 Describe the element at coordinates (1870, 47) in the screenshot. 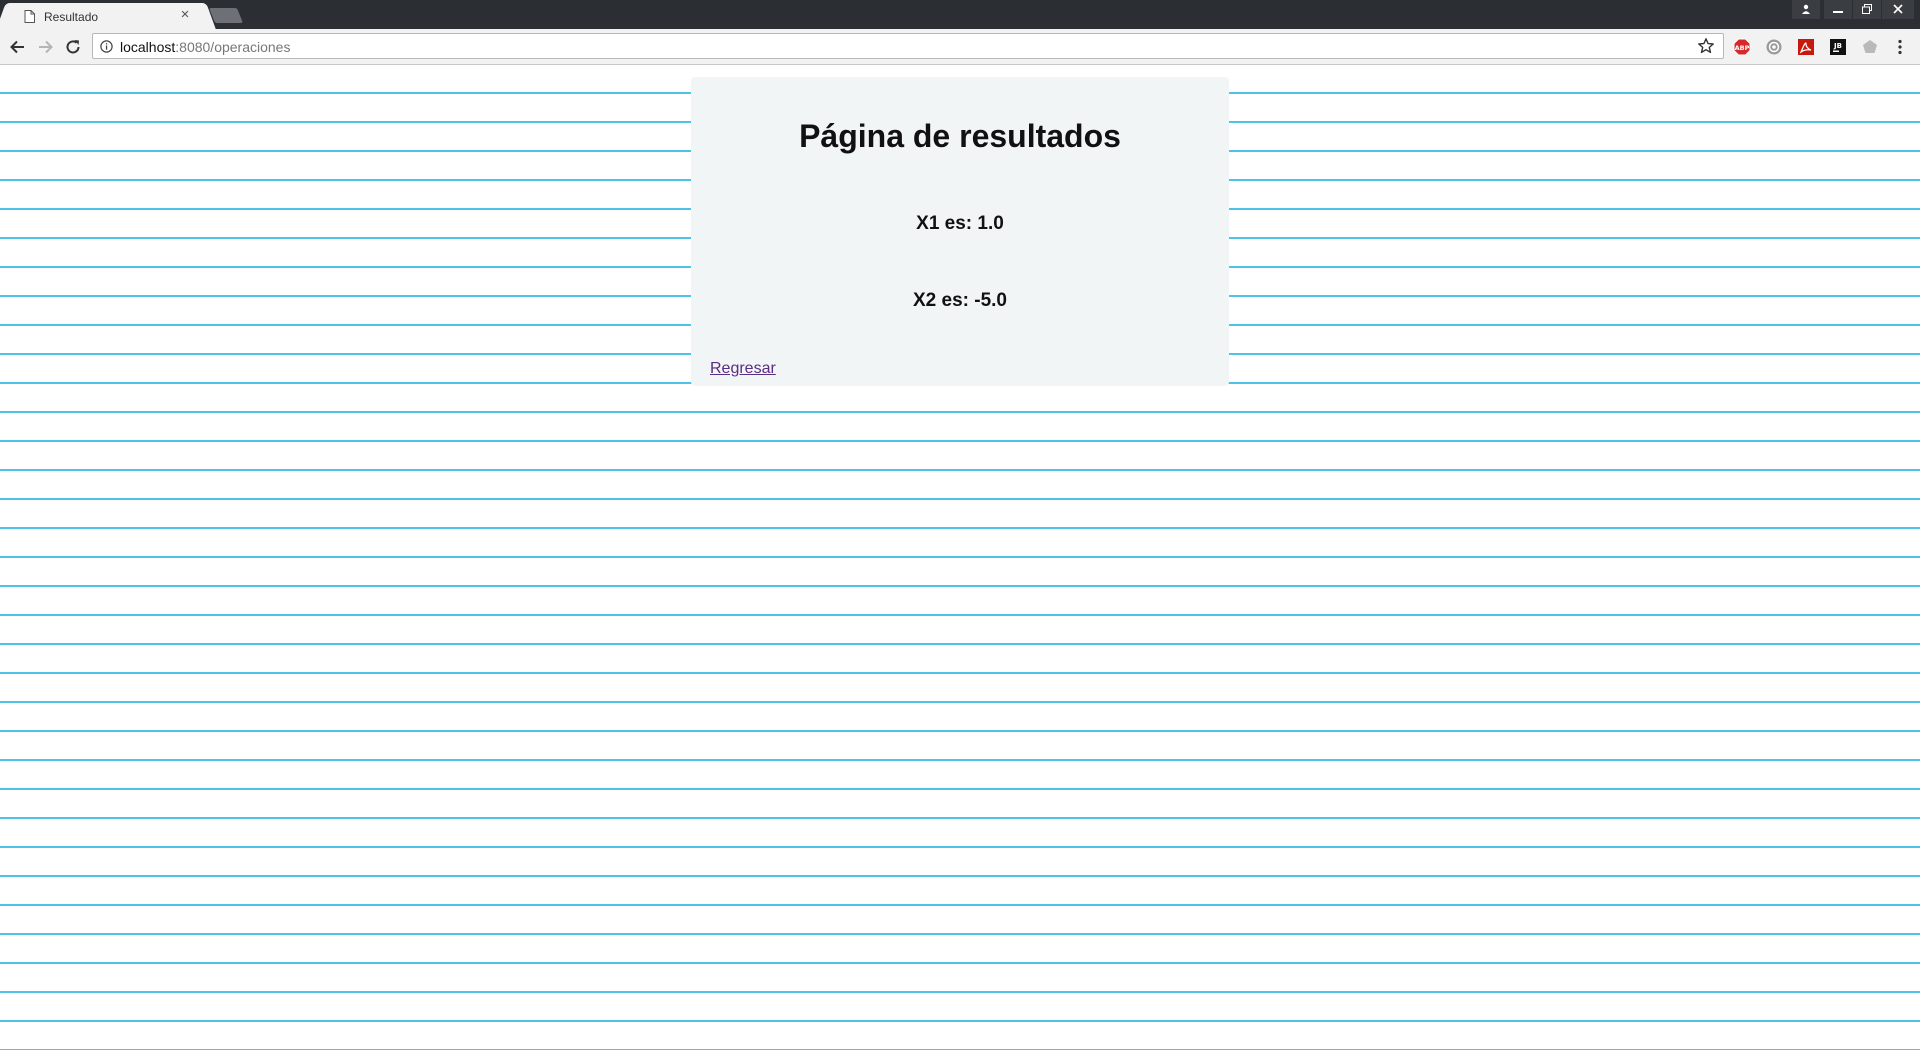

I see `shield-extension-icon` at that location.